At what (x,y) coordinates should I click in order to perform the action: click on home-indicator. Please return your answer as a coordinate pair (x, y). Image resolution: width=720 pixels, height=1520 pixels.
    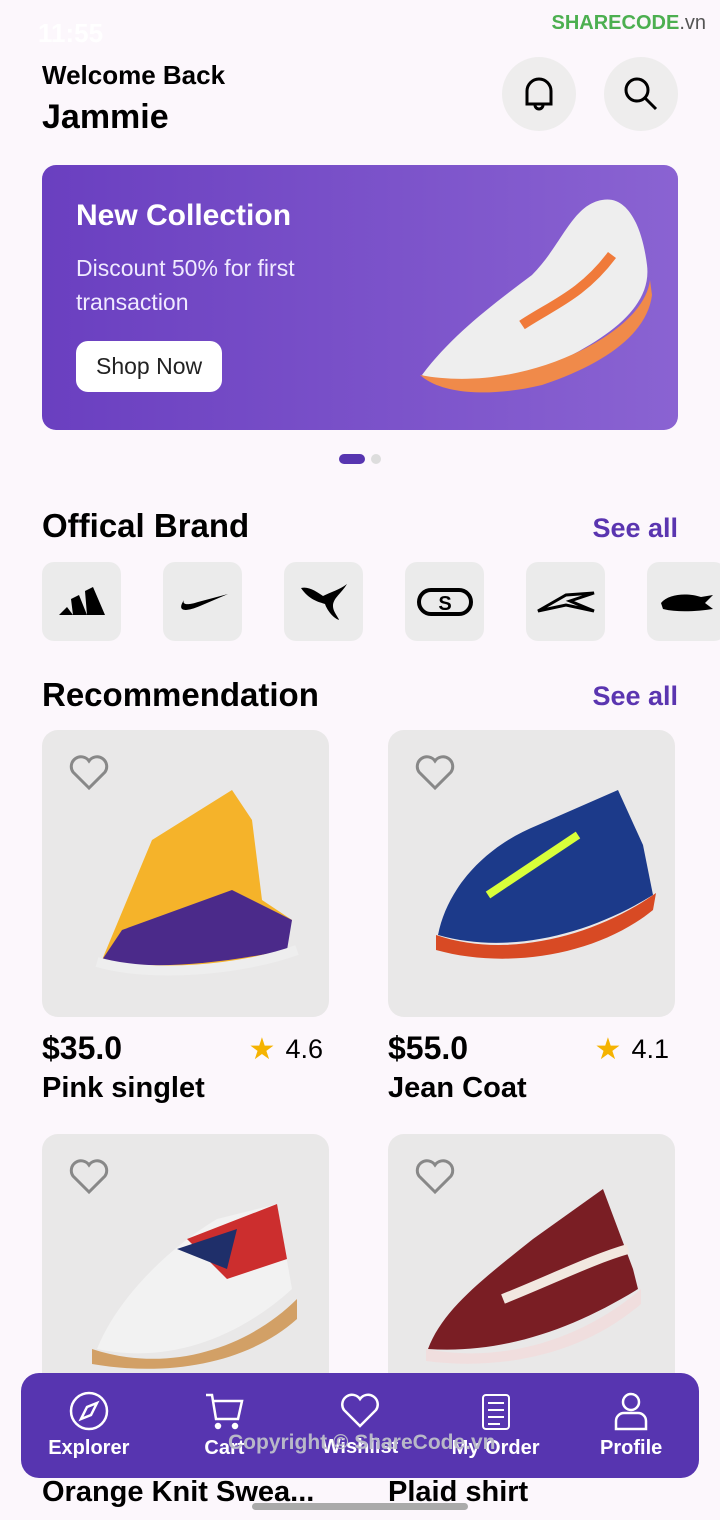
    Looking at the image, I should click on (360, 1506).